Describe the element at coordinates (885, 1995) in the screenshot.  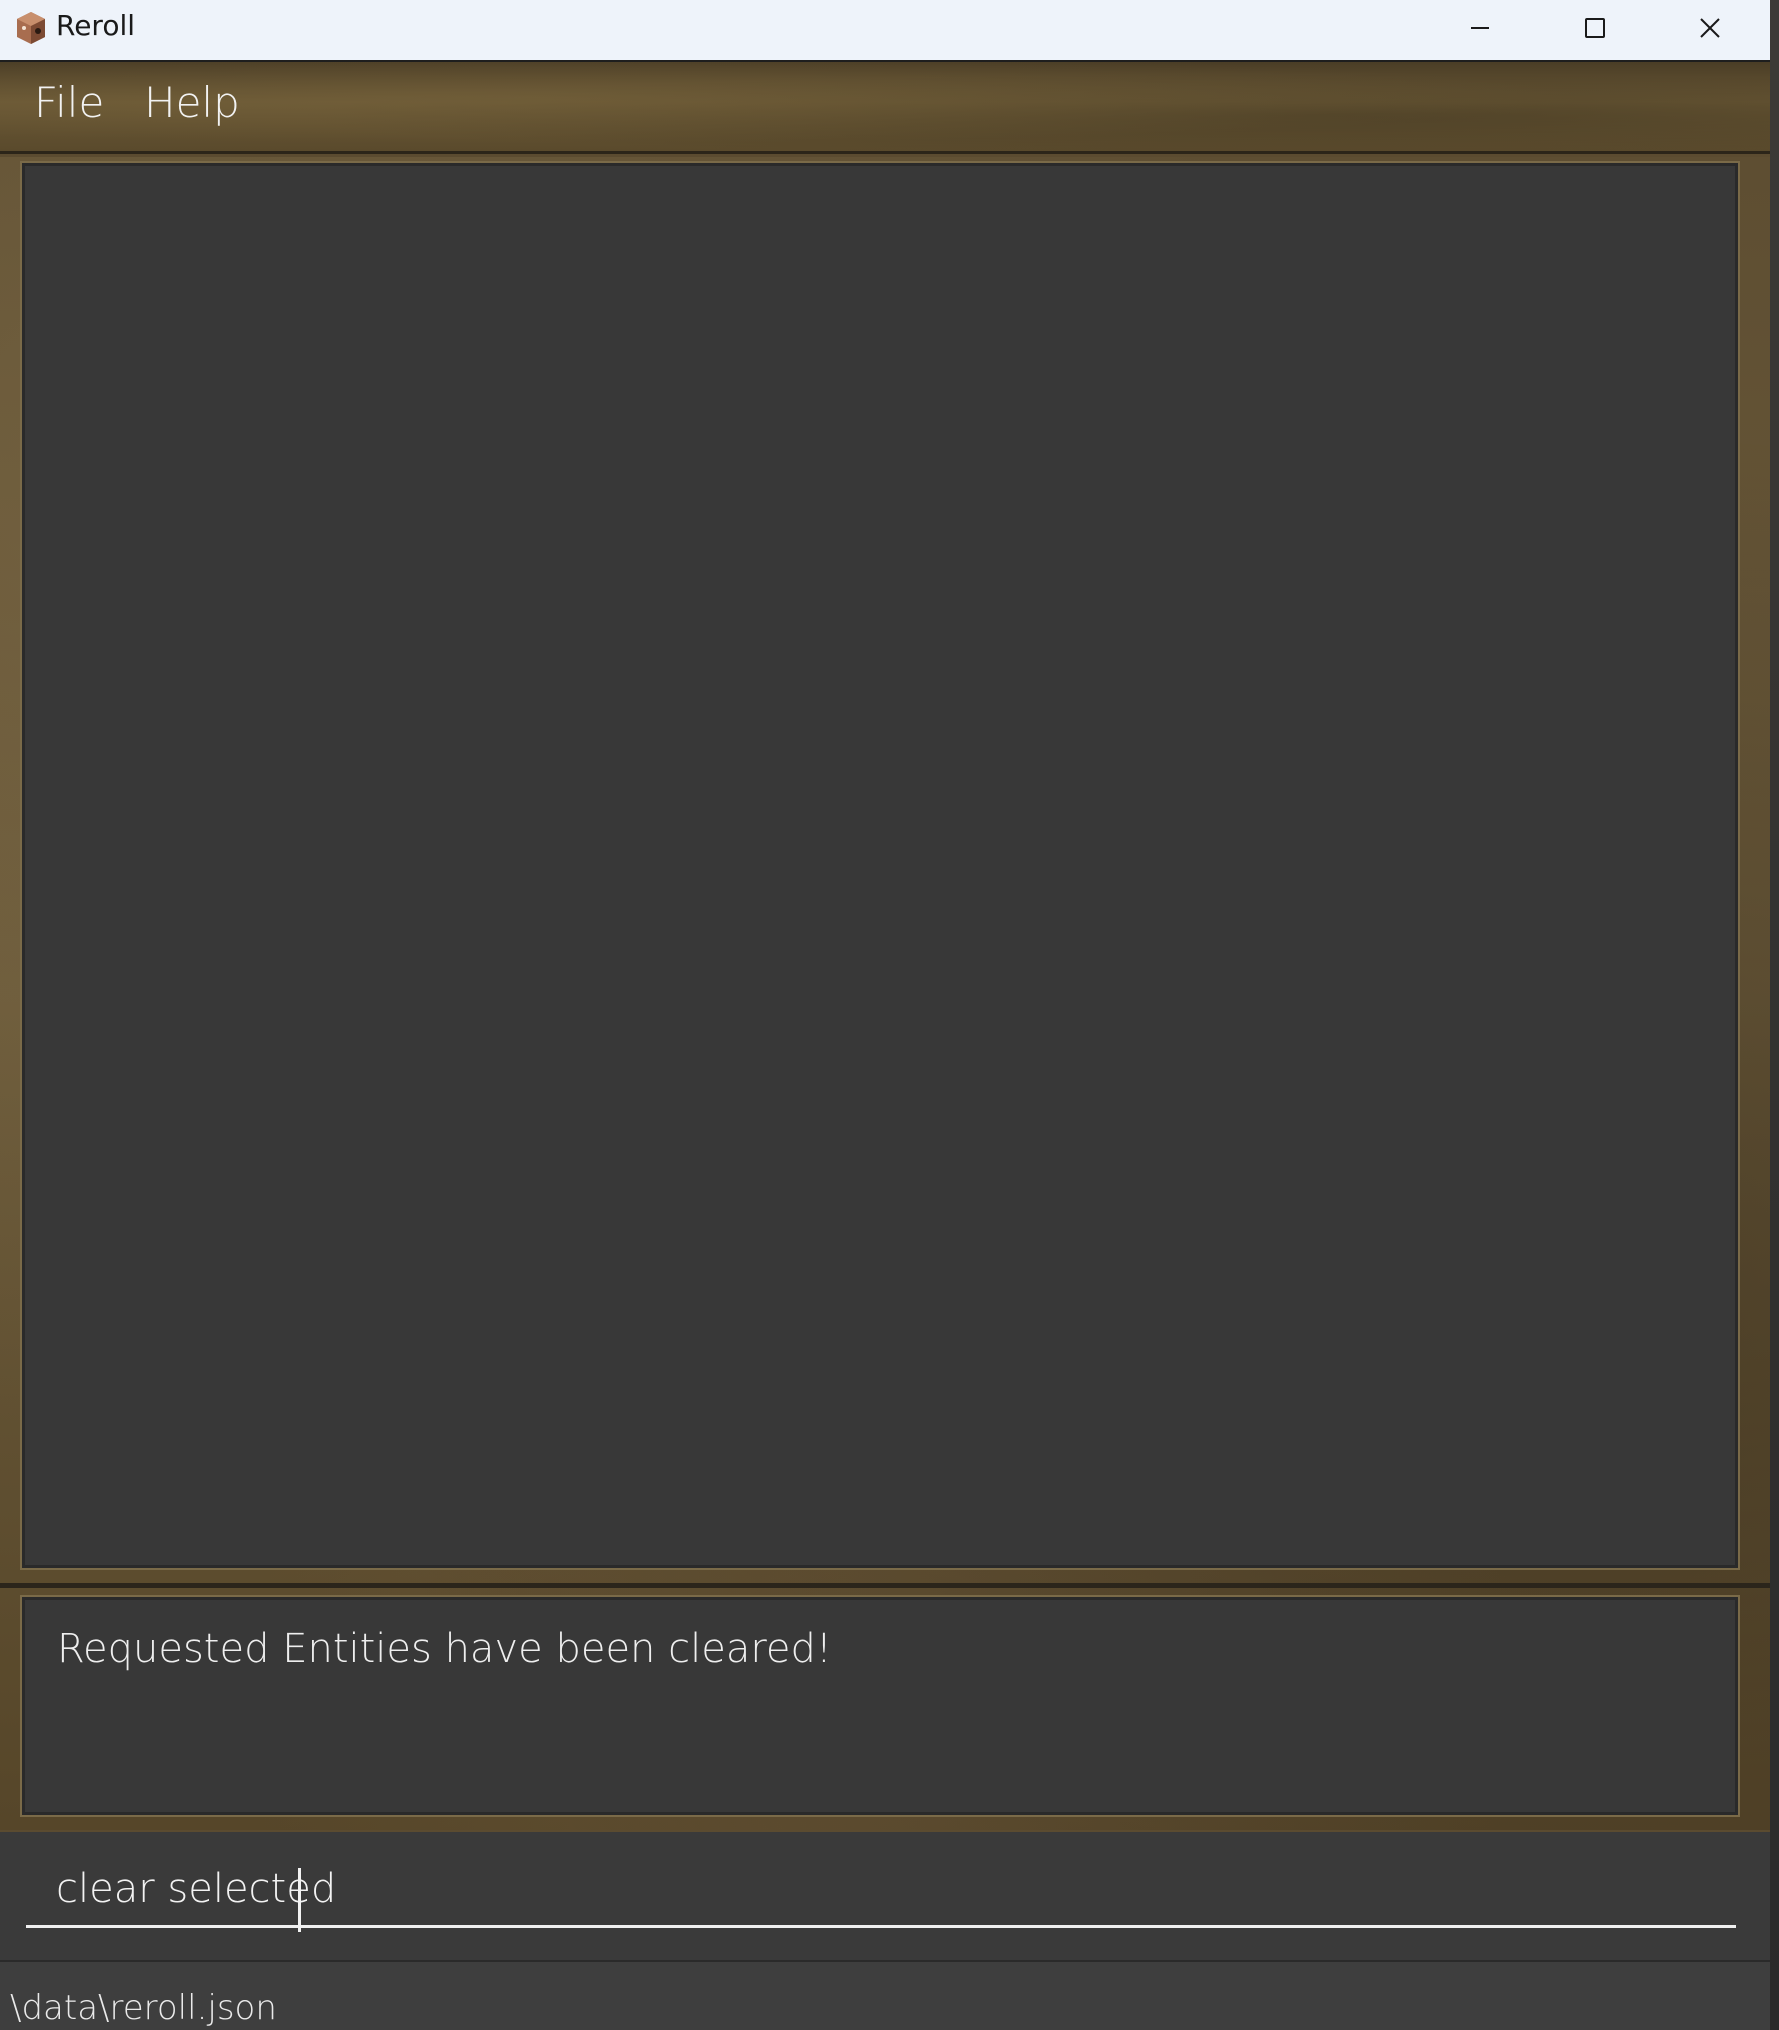
I see `status-bar: \data\reroll.json` at that location.